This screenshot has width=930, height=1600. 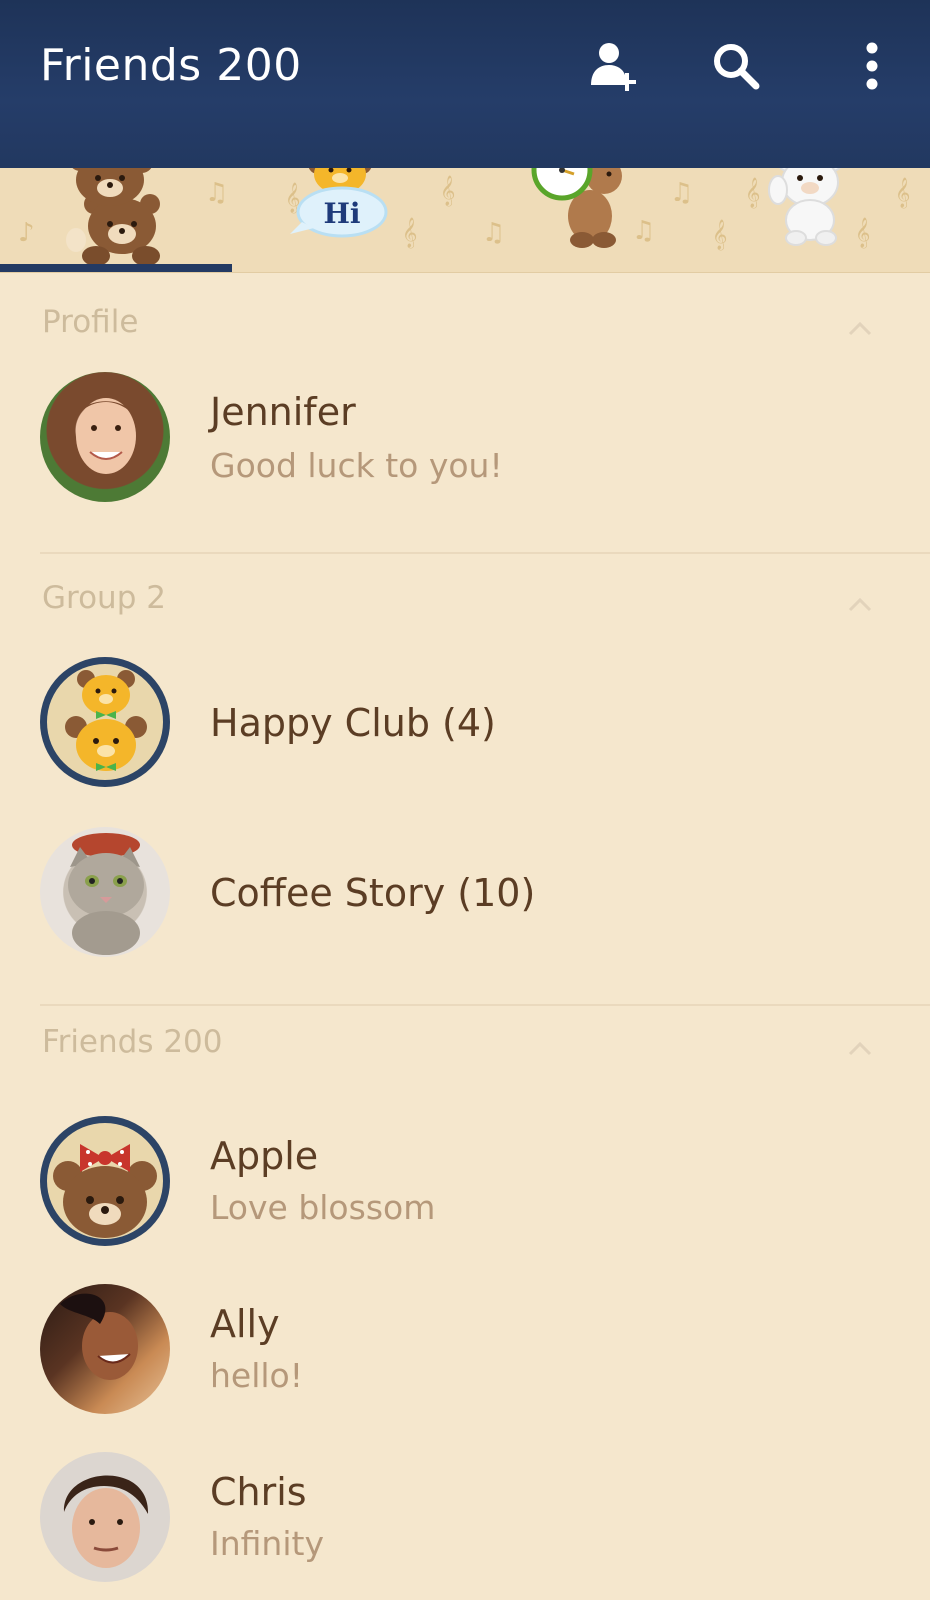 What do you see at coordinates (116, 268) in the screenshot?
I see `active-tab-indicator` at bounding box center [116, 268].